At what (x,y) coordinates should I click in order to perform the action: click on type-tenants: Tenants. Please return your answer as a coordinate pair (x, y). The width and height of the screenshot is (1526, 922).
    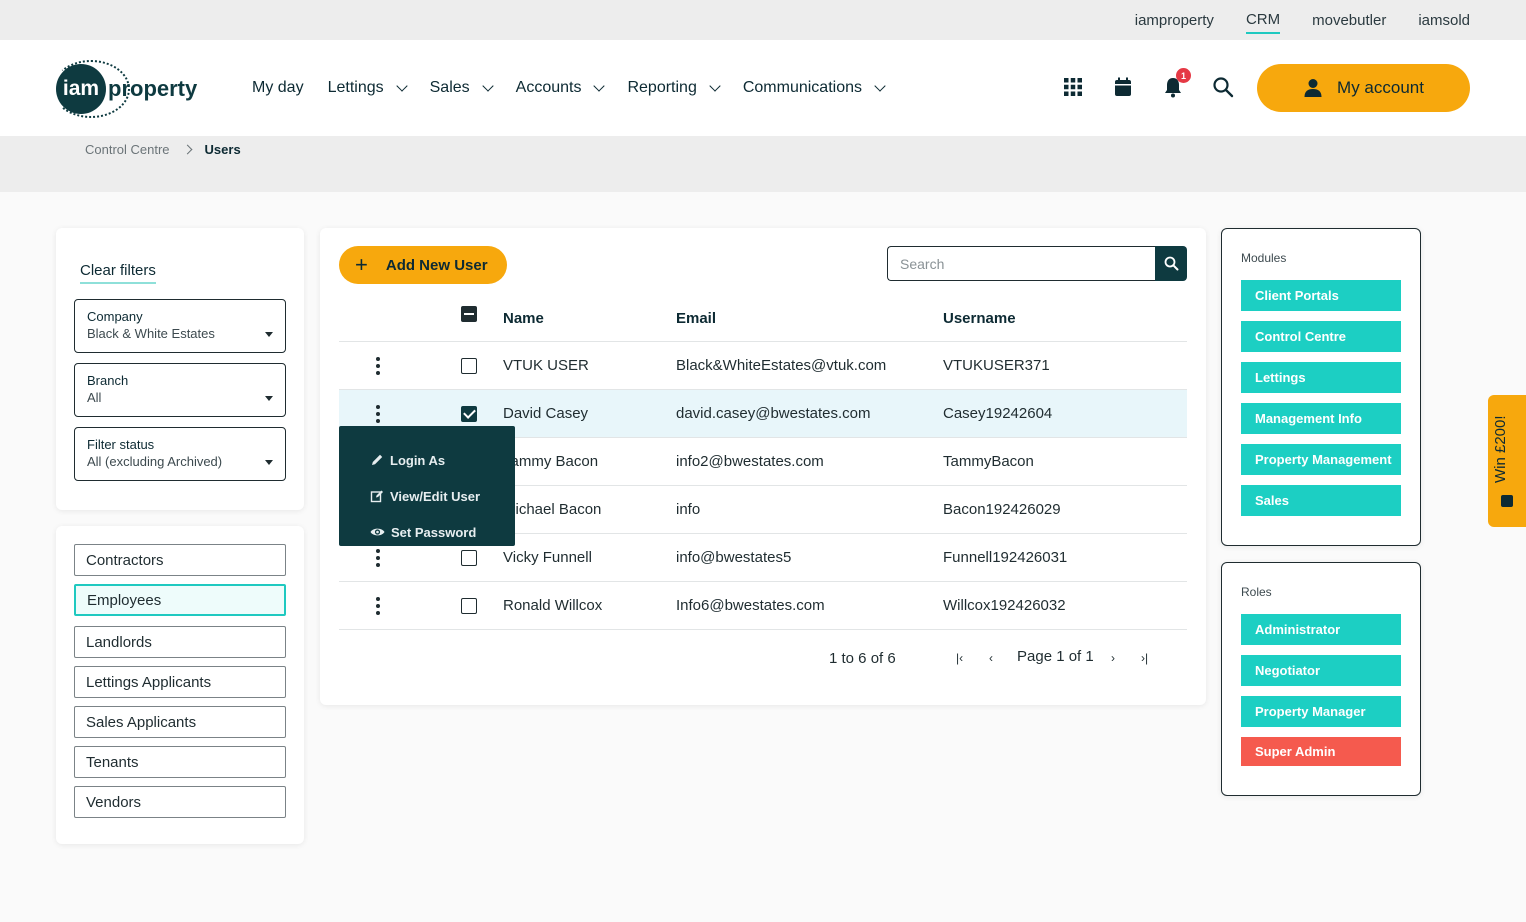
    Looking at the image, I should click on (180, 762).